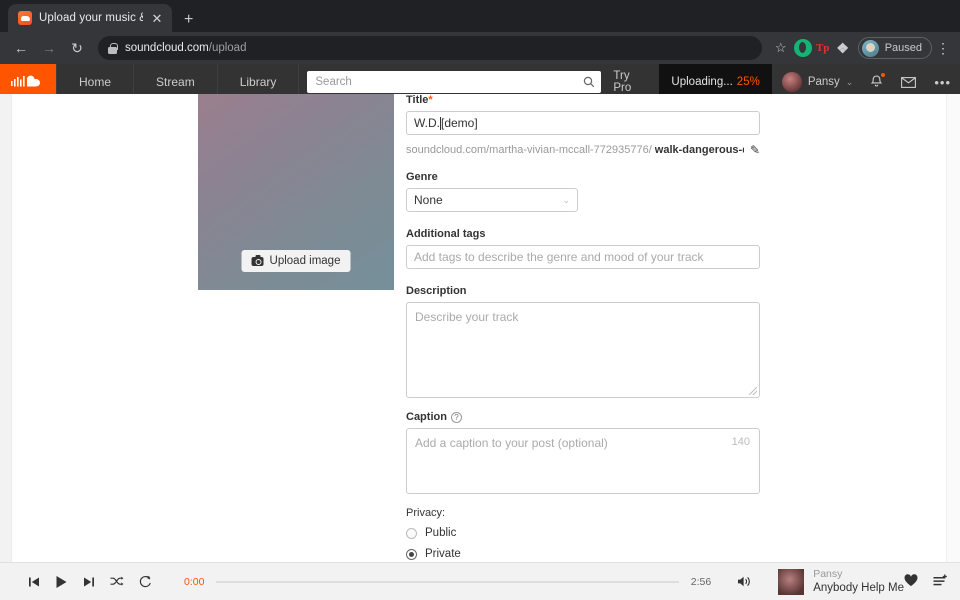  I want to click on genre-select: None ⌄, so click(492, 200).